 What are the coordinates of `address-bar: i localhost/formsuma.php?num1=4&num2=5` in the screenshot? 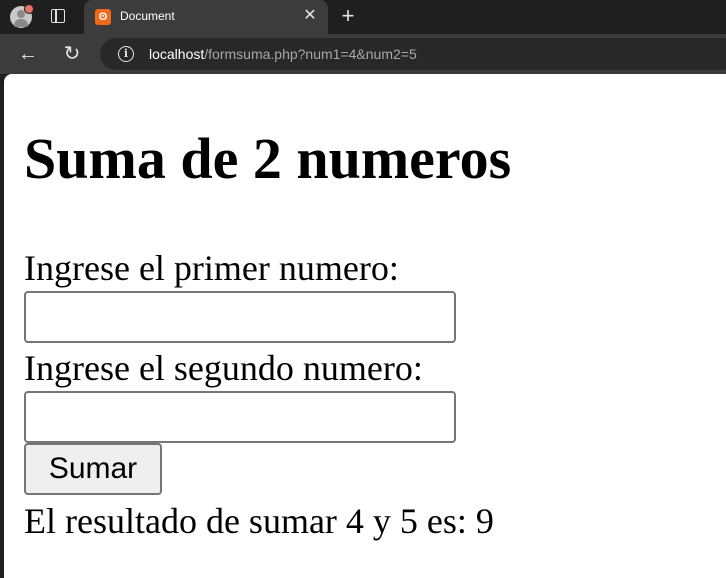 It's located at (413, 54).